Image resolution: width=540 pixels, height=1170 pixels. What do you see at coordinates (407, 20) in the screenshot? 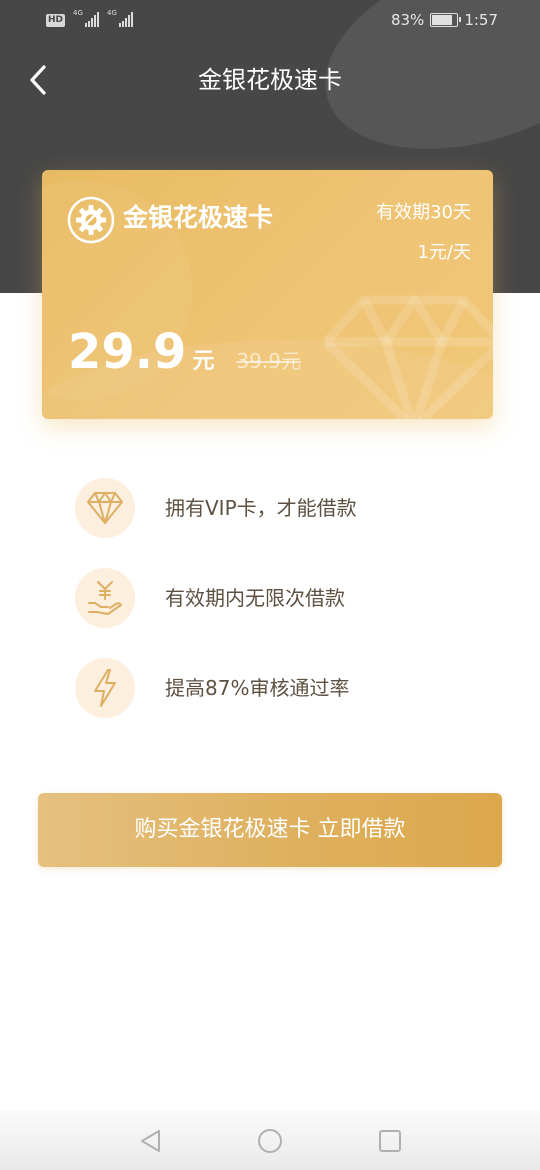
I see `battery-percent: 83%` at bounding box center [407, 20].